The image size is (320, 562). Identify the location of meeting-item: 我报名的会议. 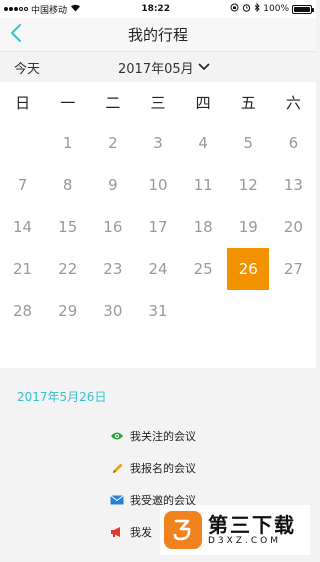
(213, 468).